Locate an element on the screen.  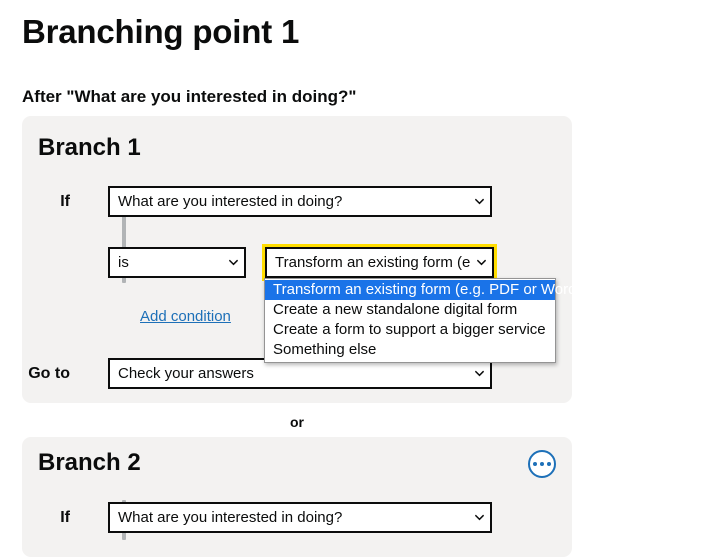
dropdown-option: Something else is located at coordinates (410, 350).